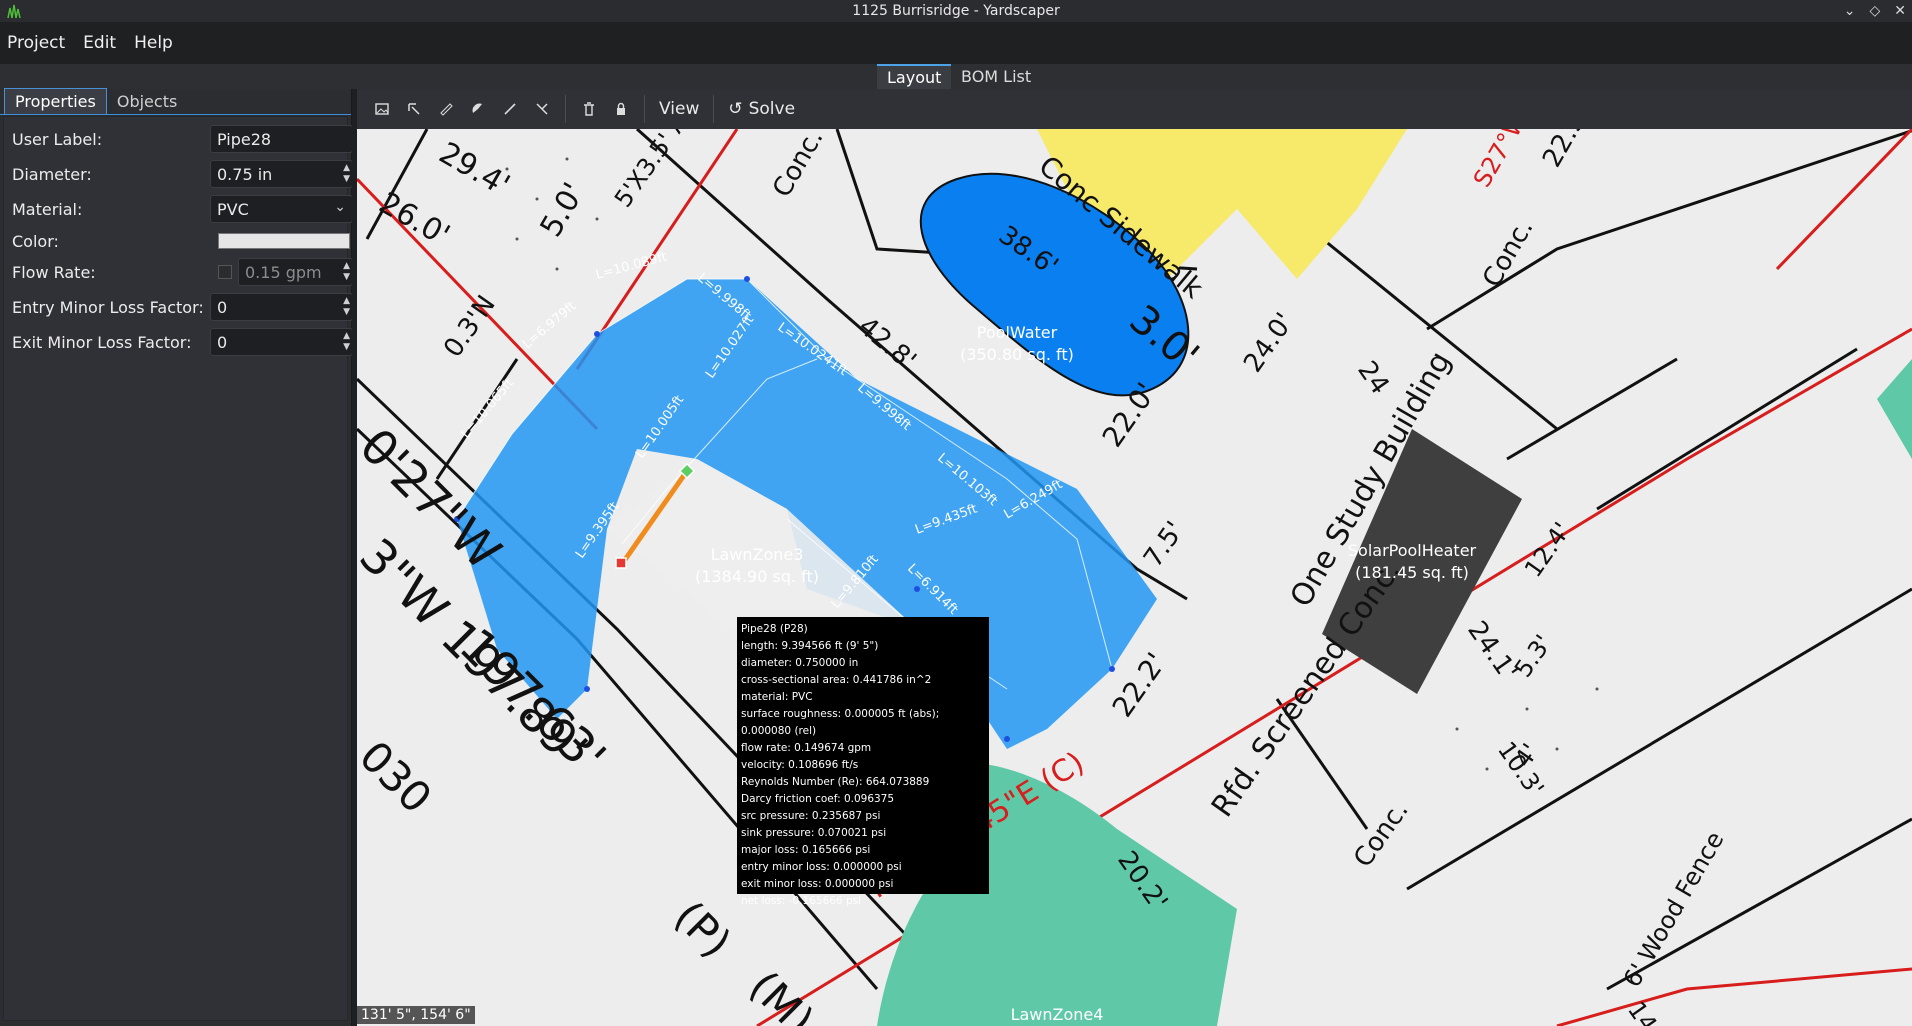  I want to click on svg-text: 0.3'N, so click(470, 326).